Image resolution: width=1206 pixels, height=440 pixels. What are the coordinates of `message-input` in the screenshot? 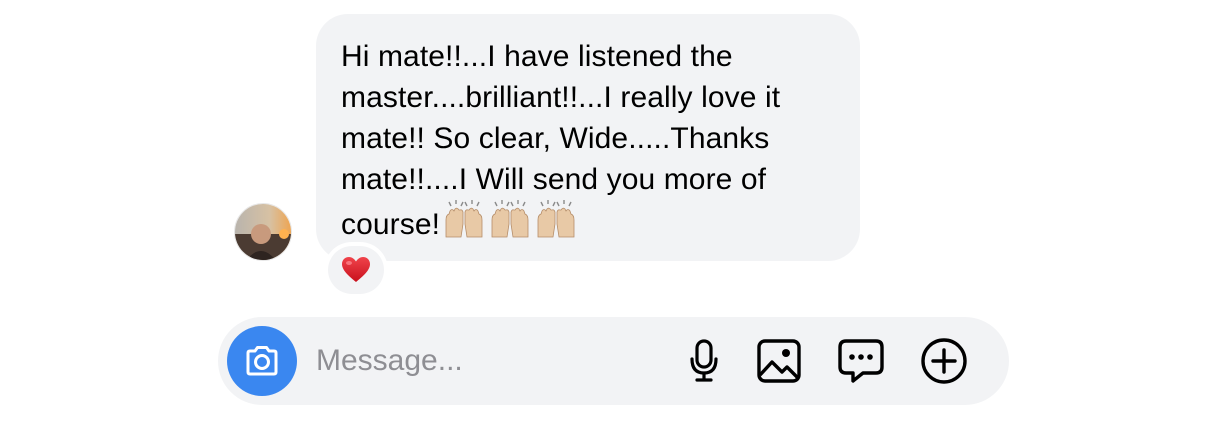 It's located at (481, 361).